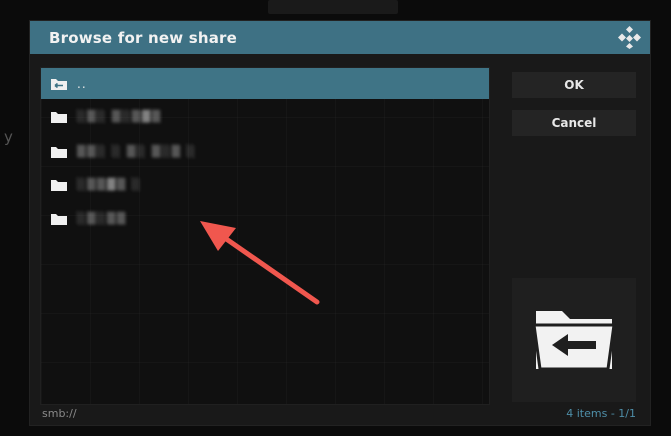 This screenshot has height=436, width=671. Describe the element at coordinates (265, 151) in the screenshot. I see `list-item: ▒▒░ ░ ▒░ ▒░▒ ░` at that location.